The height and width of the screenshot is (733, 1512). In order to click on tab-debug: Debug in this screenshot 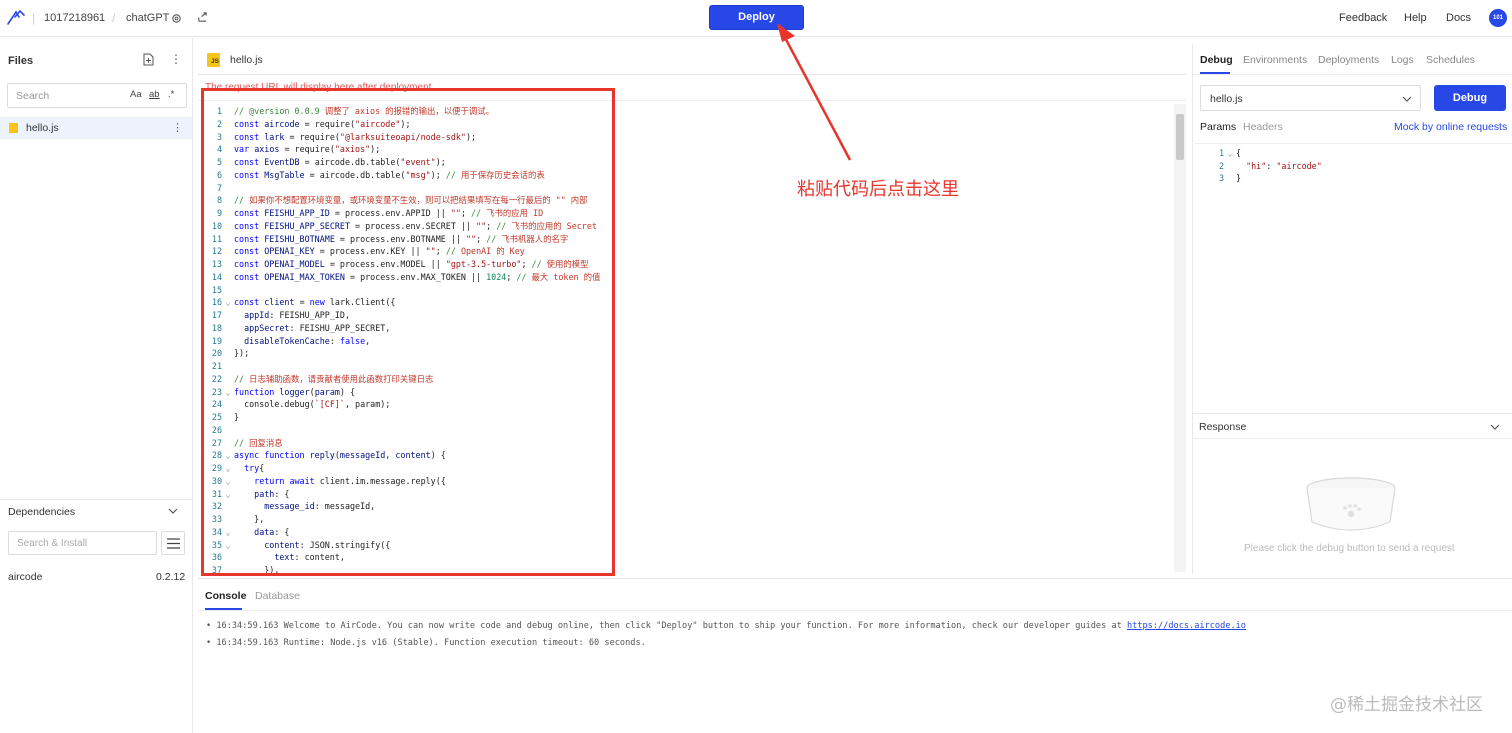, I will do `click(1216, 60)`.